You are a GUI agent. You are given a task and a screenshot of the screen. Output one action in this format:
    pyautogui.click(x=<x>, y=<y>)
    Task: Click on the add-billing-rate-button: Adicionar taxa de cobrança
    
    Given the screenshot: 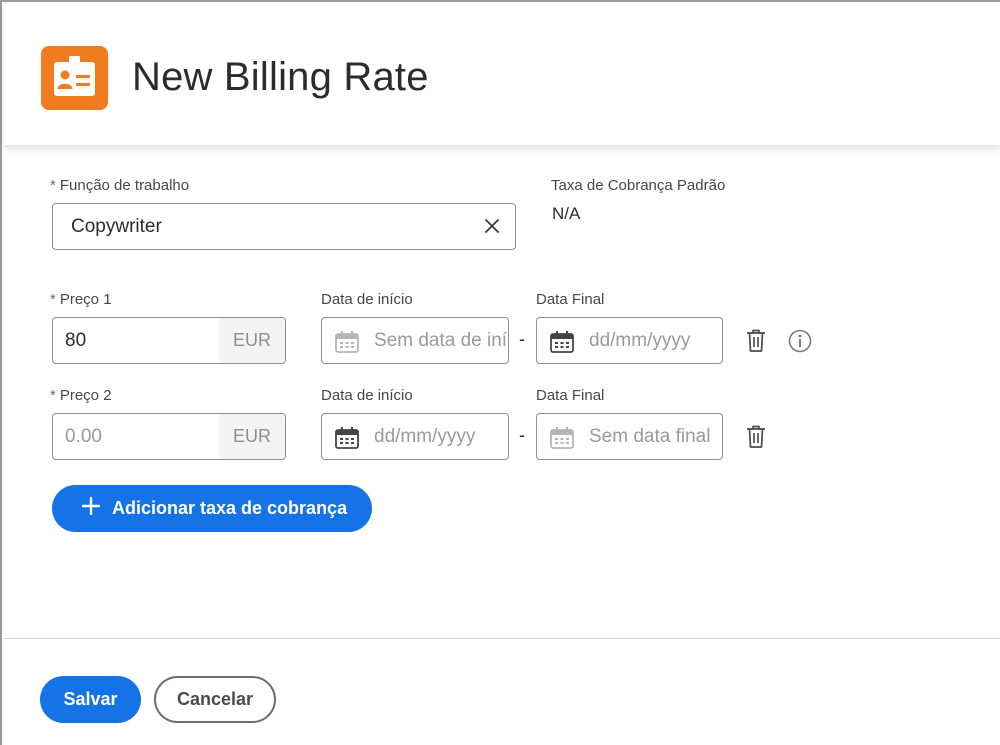 What is the action you would take?
    pyautogui.click(x=212, y=508)
    